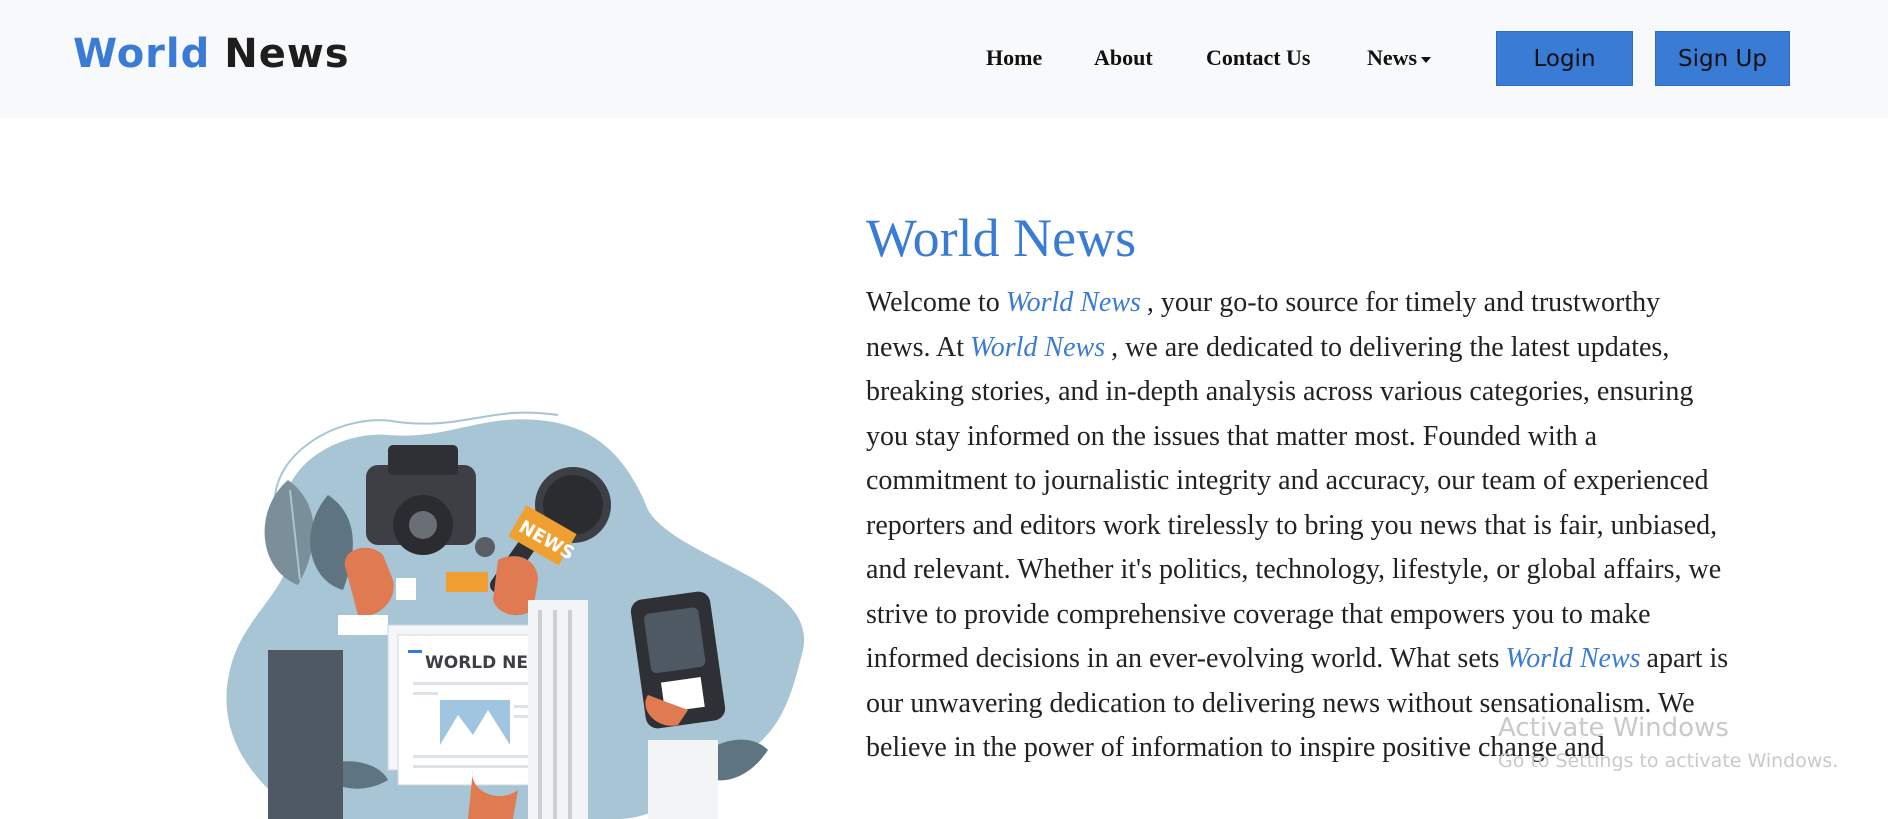 The image size is (1888, 819). I want to click on signup-button: Sign Up, so click(1722, 58).